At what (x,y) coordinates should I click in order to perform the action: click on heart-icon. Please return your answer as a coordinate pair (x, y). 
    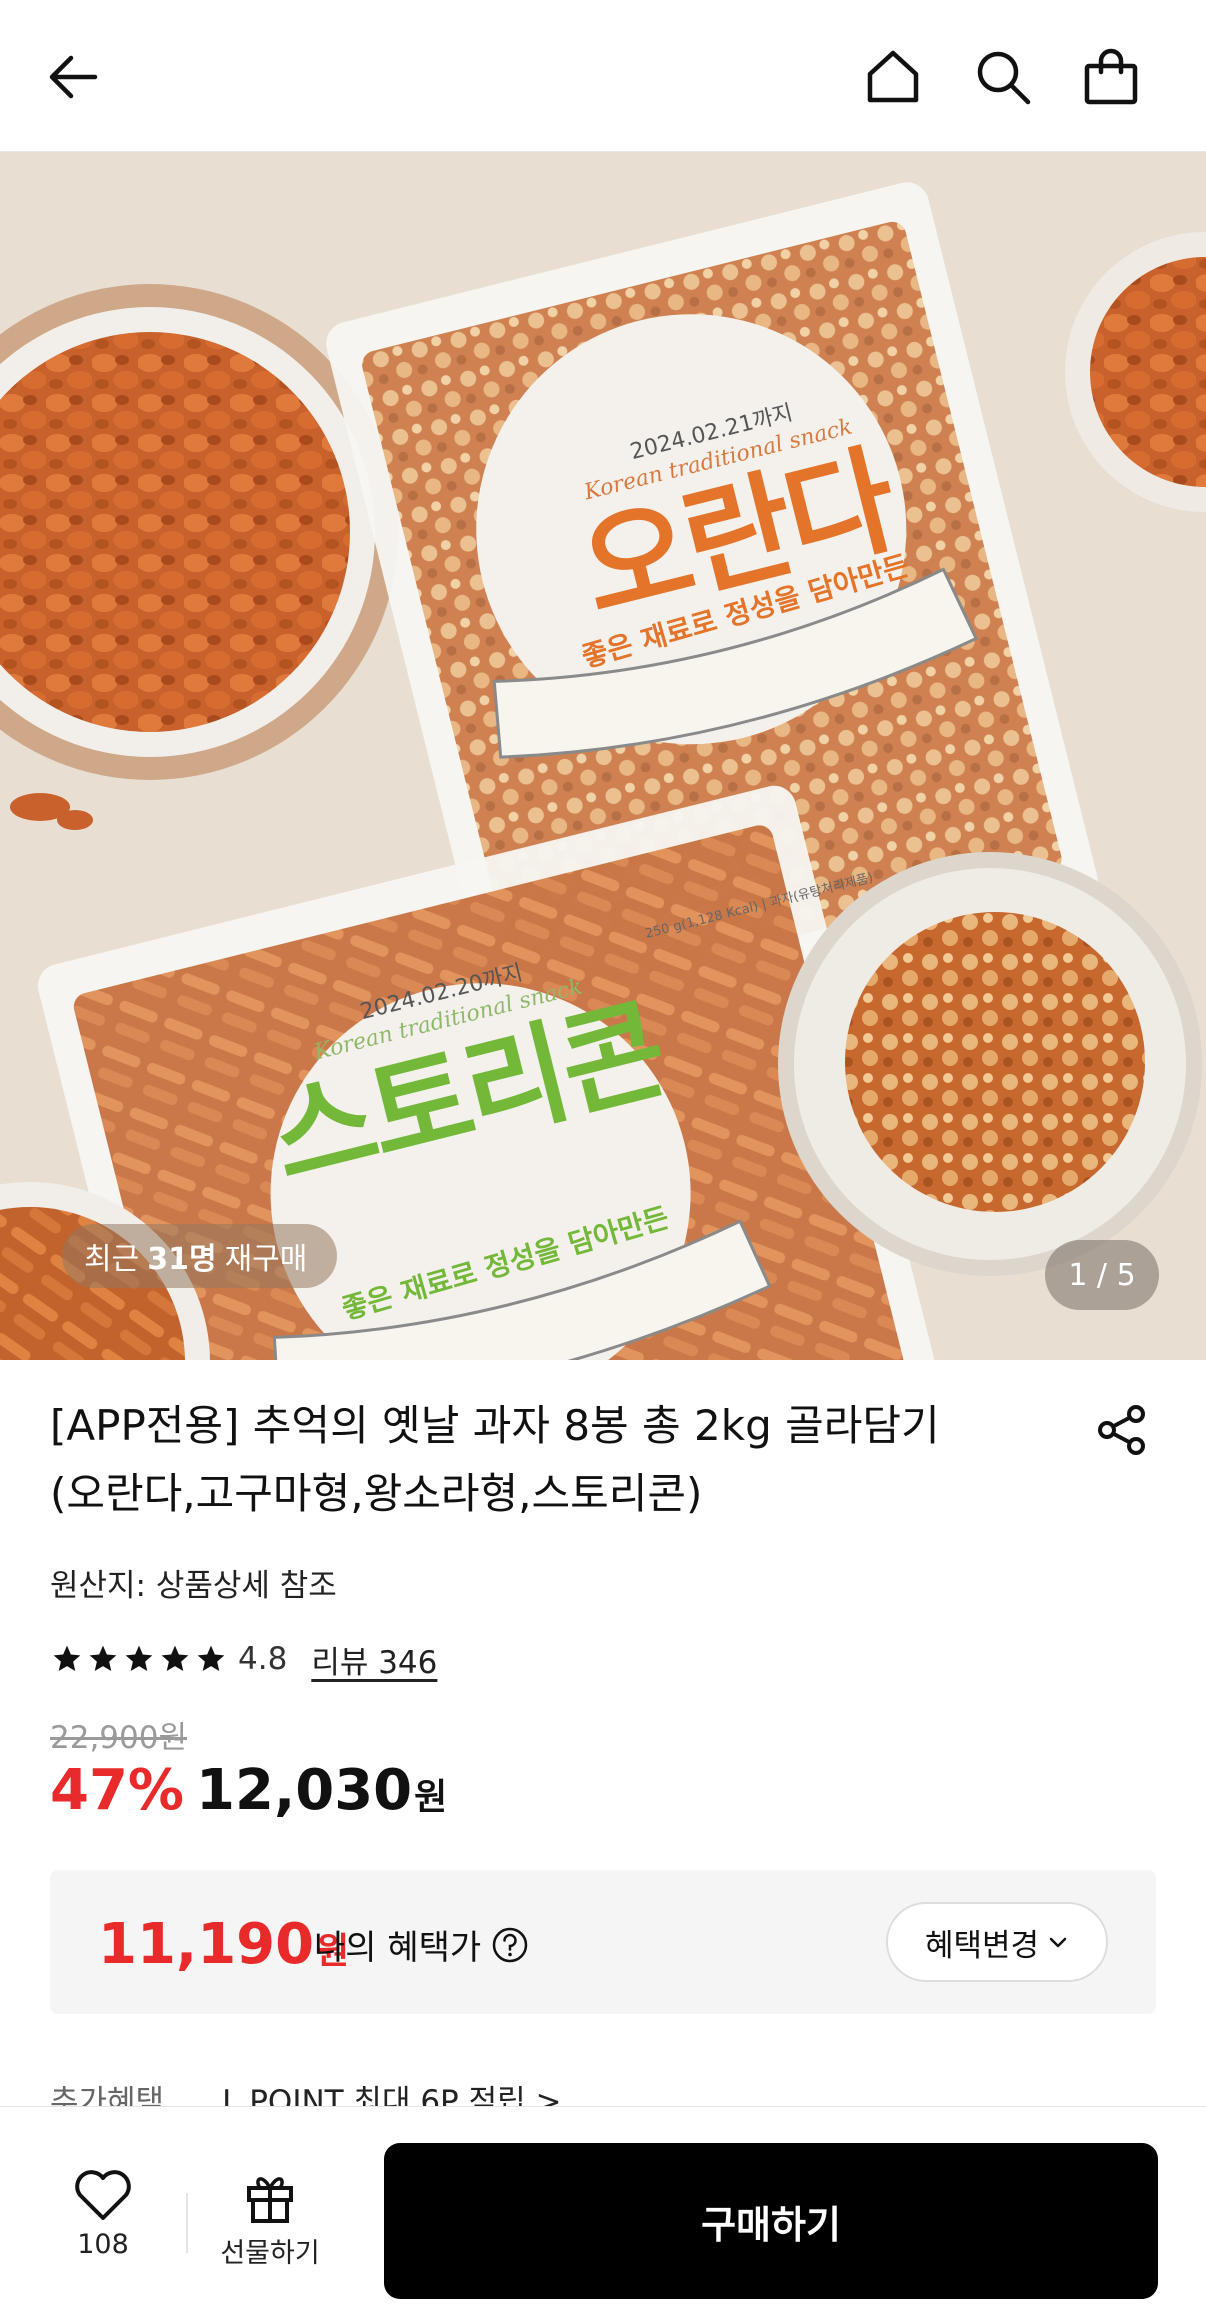
    Looking at the image, I should click on (103, 2195).